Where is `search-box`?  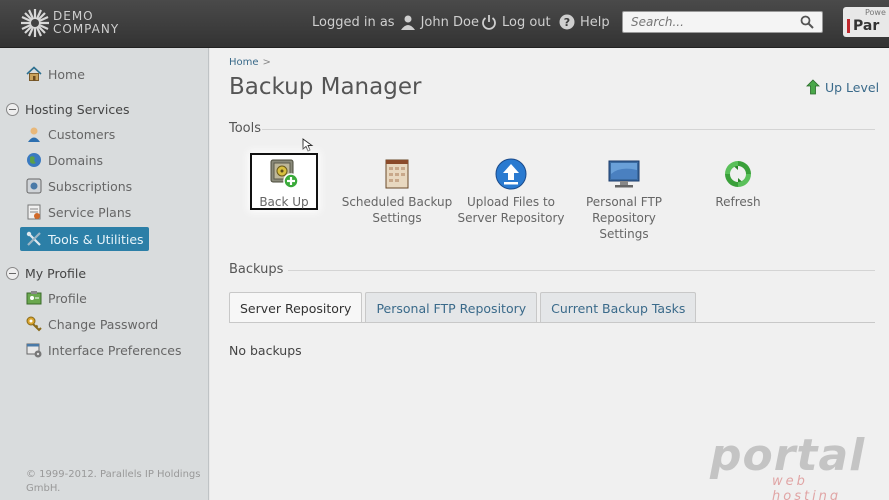
search-box is located at coordinates (722, 22).